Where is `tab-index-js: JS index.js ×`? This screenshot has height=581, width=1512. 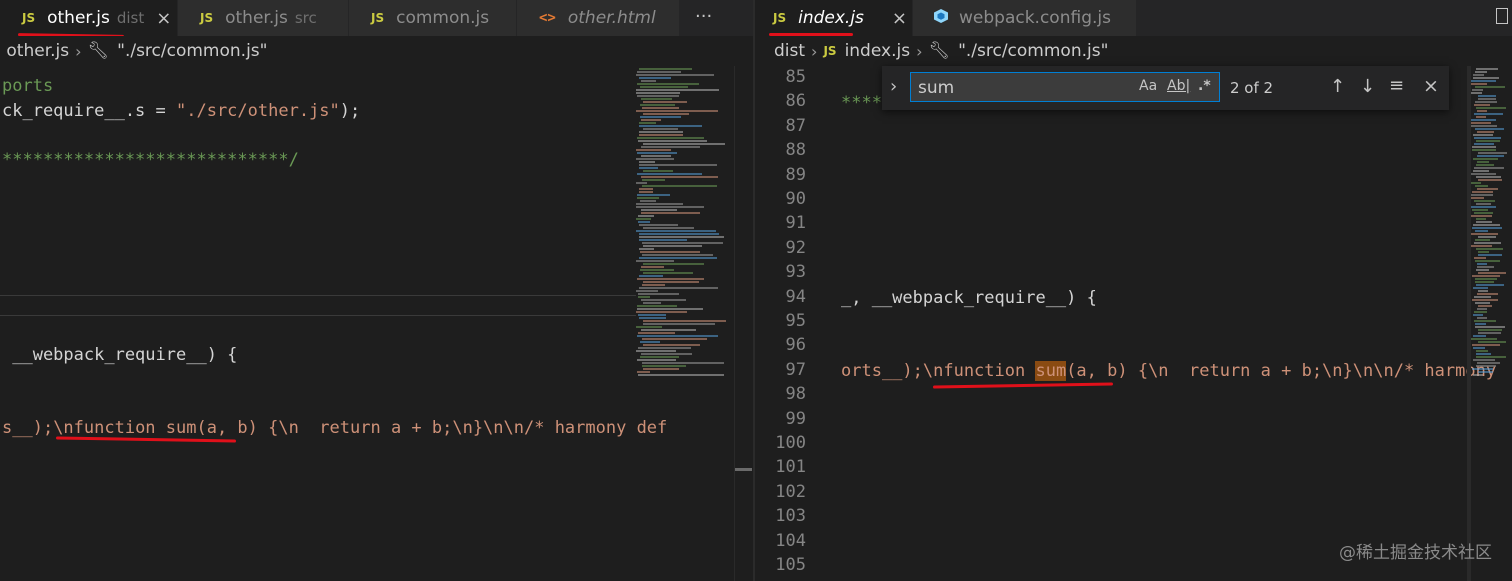 tab-index-js: JS index.js × is located at coordinates (834, 18).